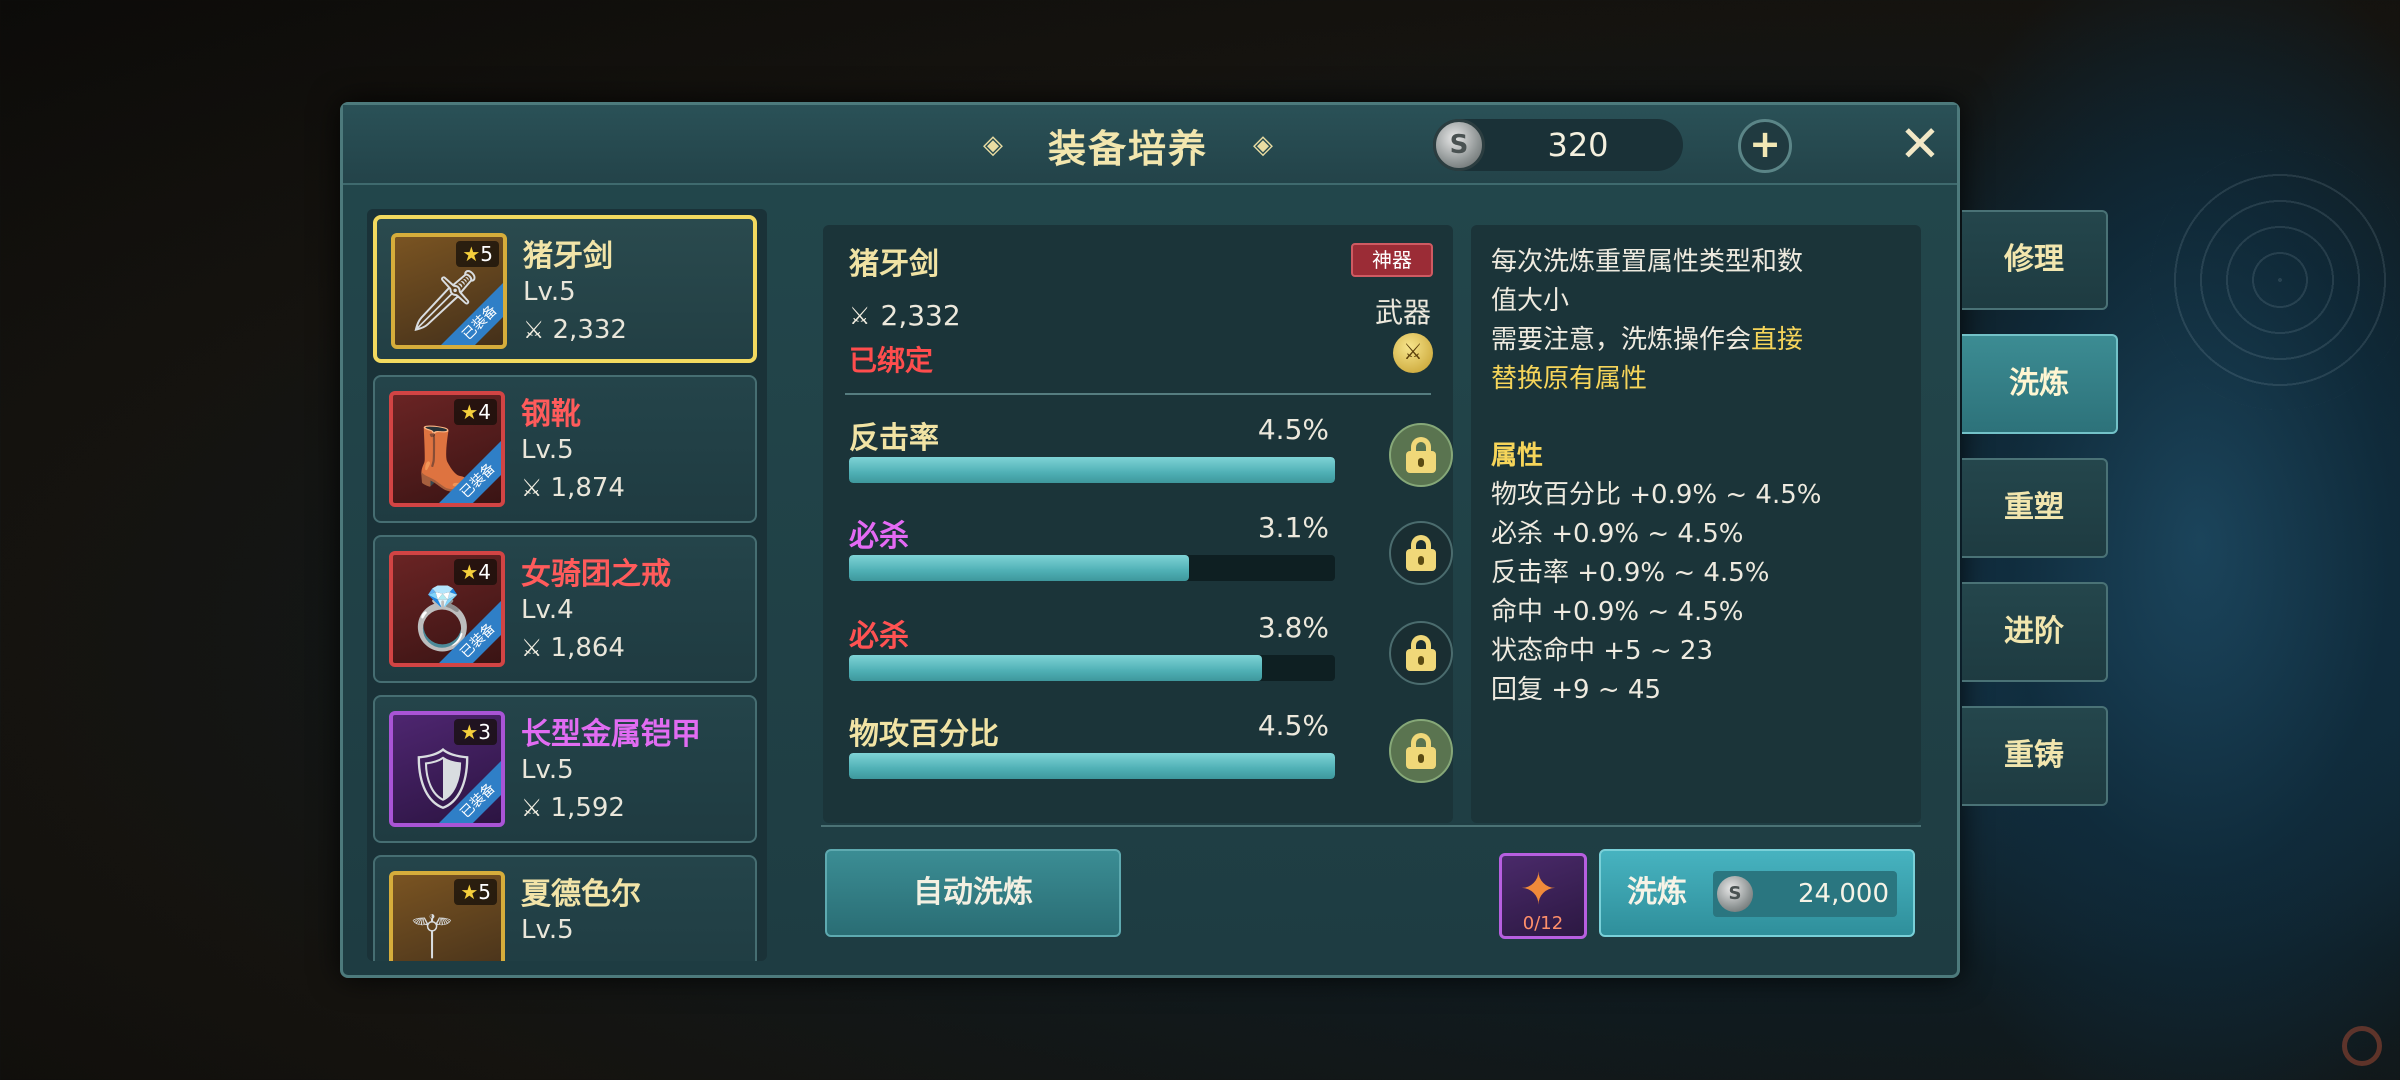  I want to click on item-power: ⚔ 1,592, so click(573, 808).